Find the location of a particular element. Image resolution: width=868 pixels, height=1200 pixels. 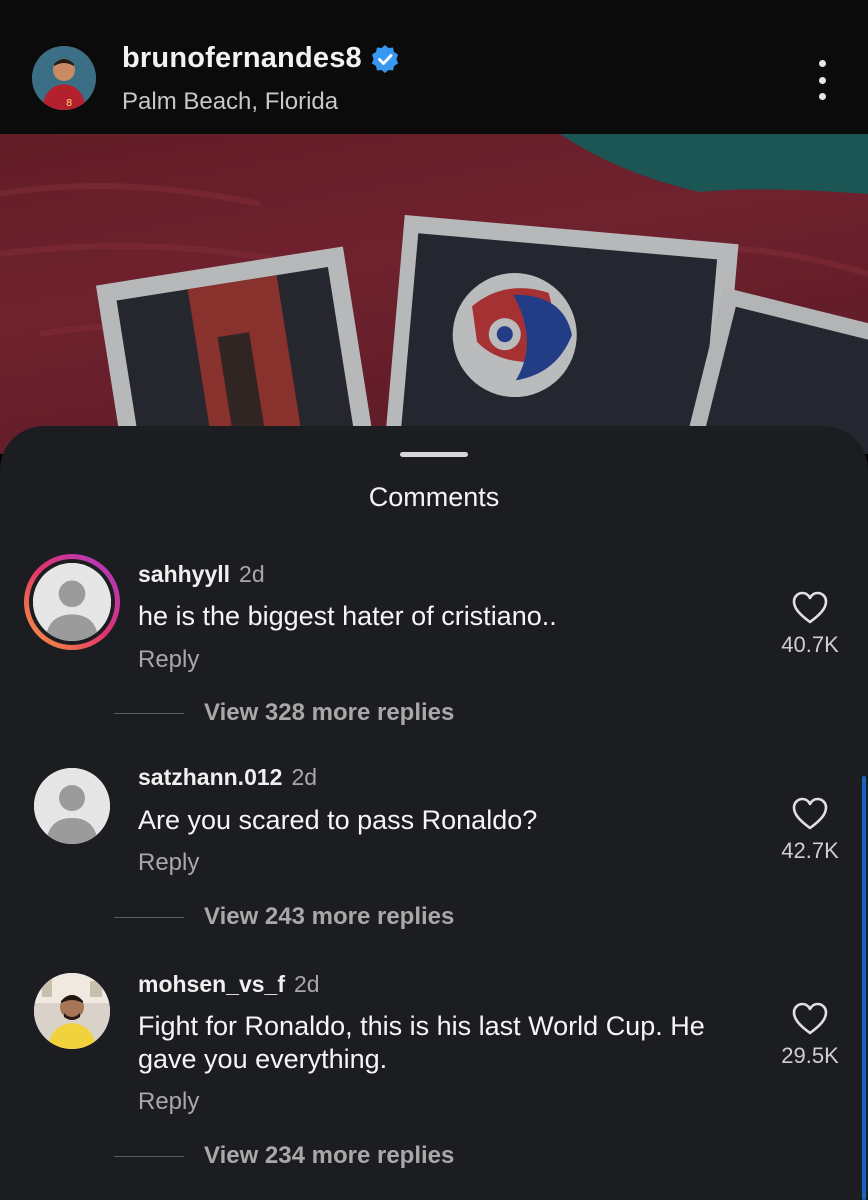

comment-text: he is the biggest hater of cristiano.. is located at coordinates (347, 616).